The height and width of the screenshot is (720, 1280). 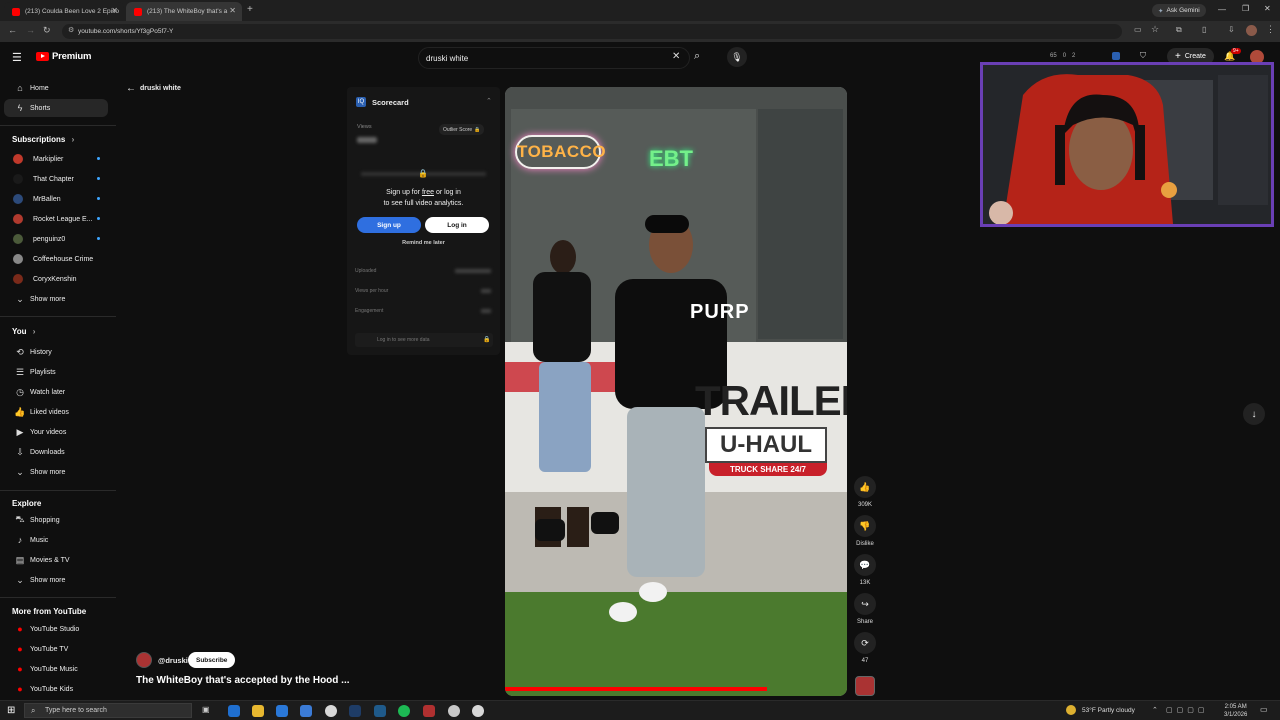 What do you see at coordinates (56, 239) in the screenshot?
I see `sidebar-item: penguinz0` at bounding box center [56, 239].